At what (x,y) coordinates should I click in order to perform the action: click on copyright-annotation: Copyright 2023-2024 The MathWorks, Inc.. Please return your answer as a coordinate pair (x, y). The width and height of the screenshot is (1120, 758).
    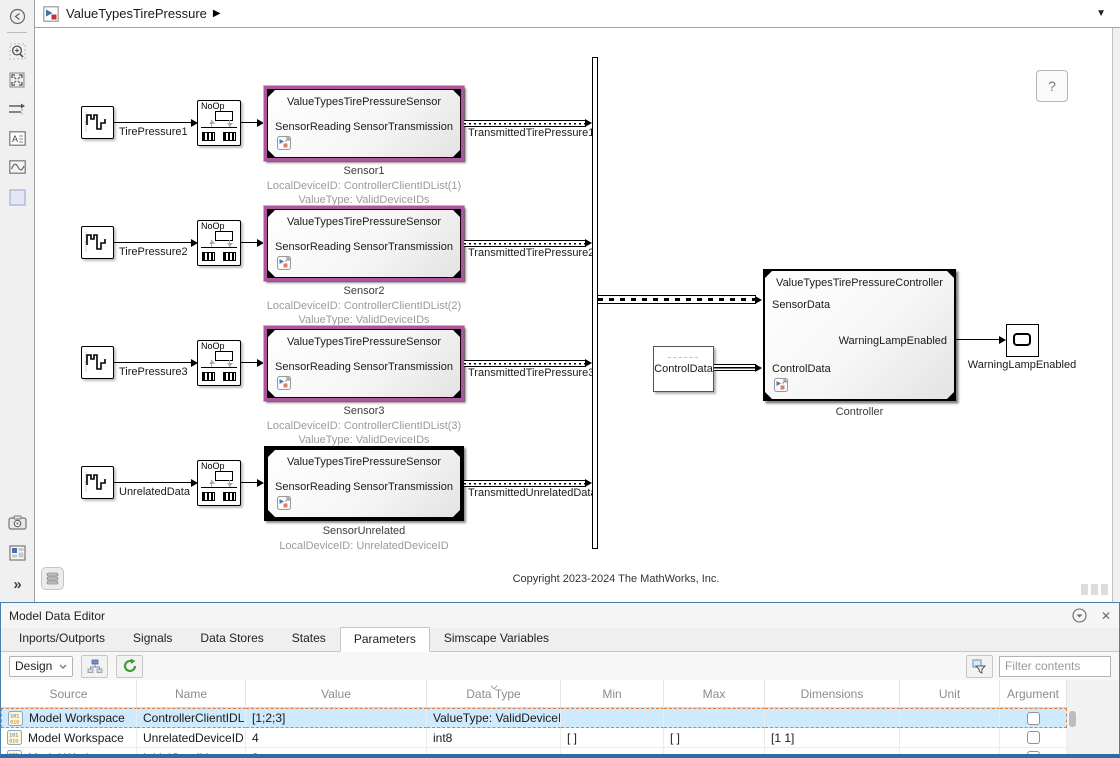
    Looking at the image, I should click on (616, 579).